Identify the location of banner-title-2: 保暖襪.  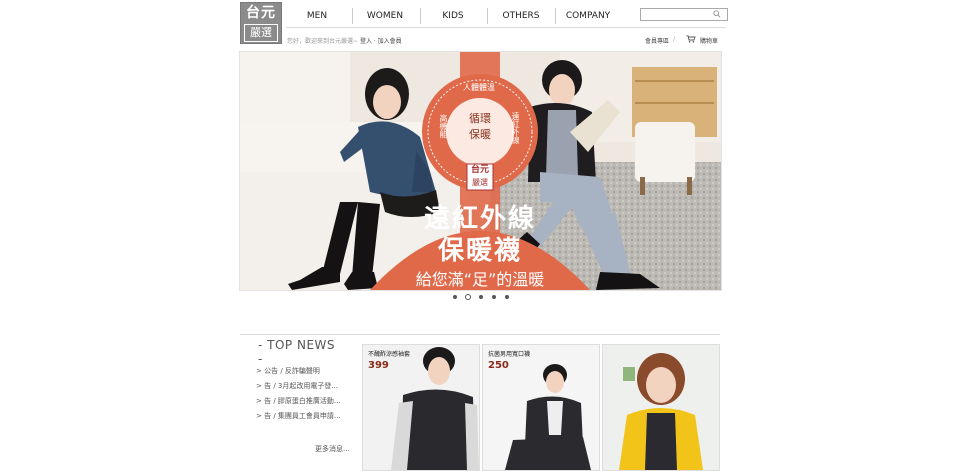
(479, 251).